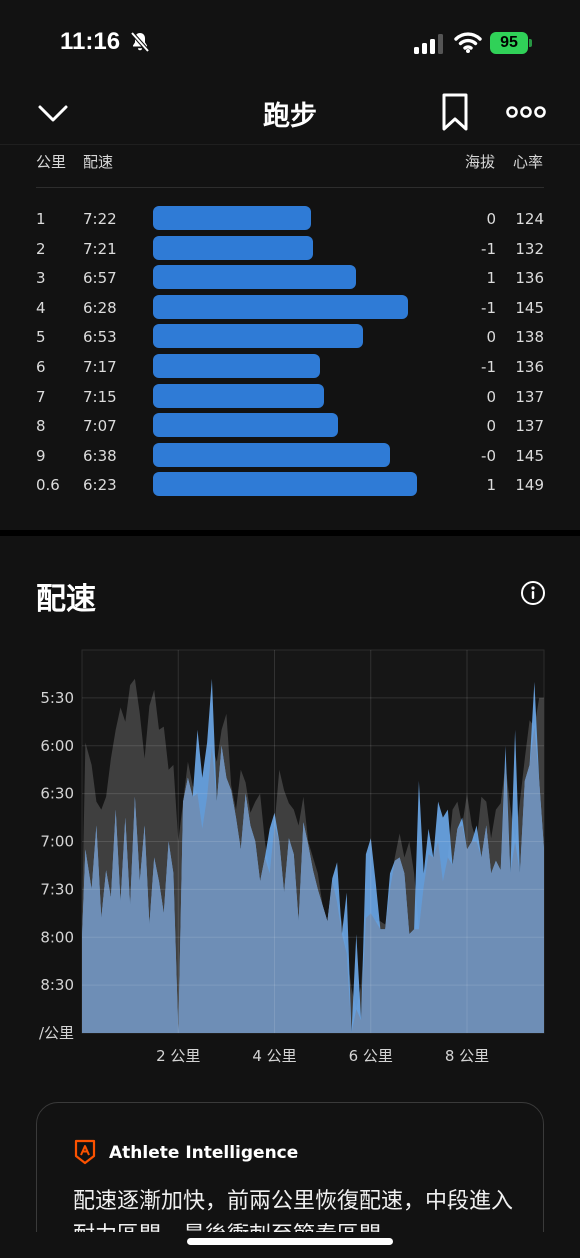 The height and width of the screenshot is (1258, 580). What do you see at coordinates (85, 1152) in the screenshot?
I see `athlete-intelligence-logo-icon` at bounding box center [85, 1152].